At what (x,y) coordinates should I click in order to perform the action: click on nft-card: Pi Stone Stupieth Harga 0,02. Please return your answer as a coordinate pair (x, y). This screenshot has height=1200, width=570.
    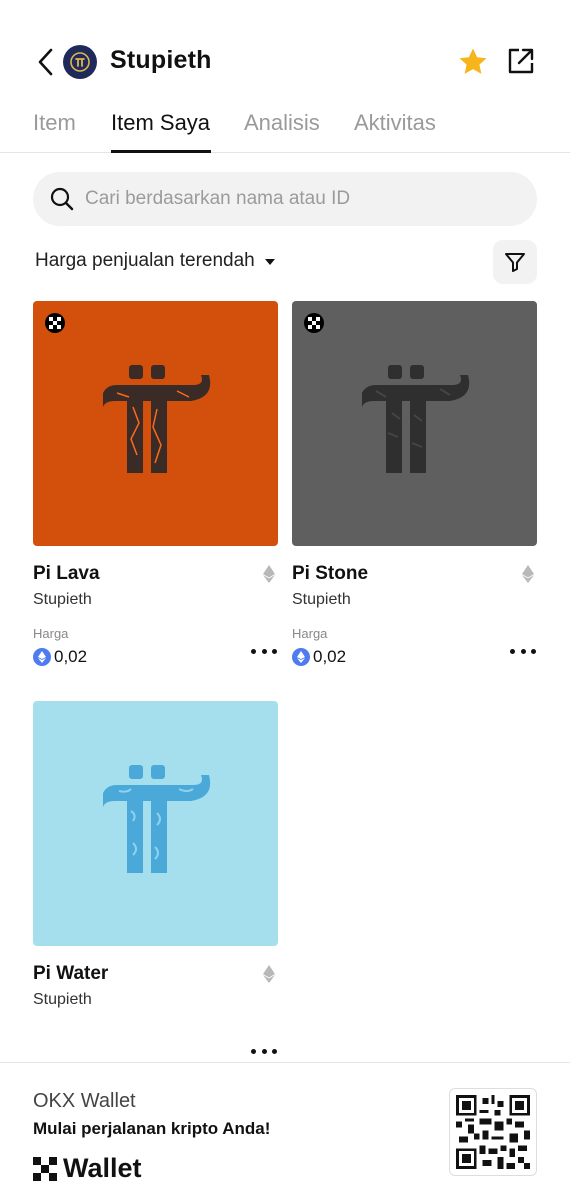
    Looking at the image, I should click on (414, 483).